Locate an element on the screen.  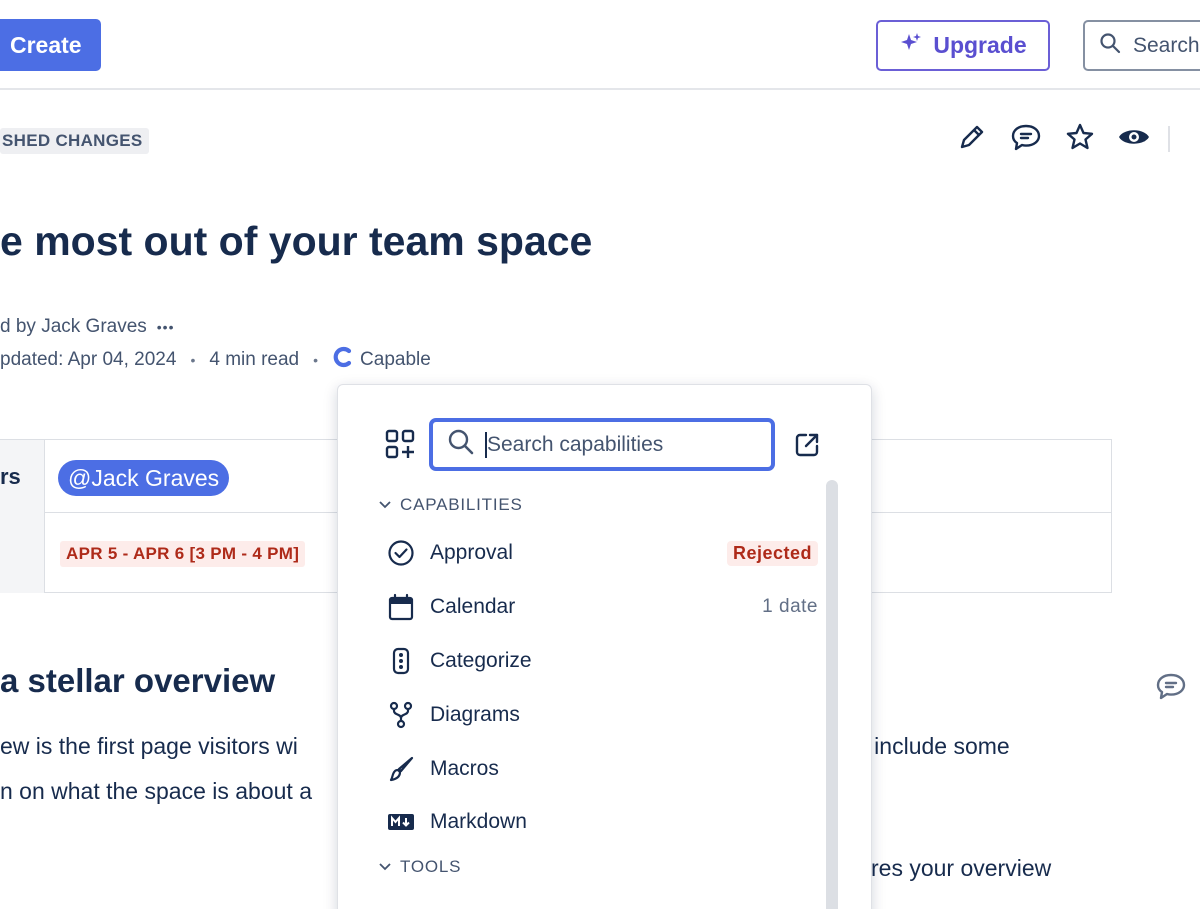
paragraph-text: o include some is located at coordinates (932, 746).